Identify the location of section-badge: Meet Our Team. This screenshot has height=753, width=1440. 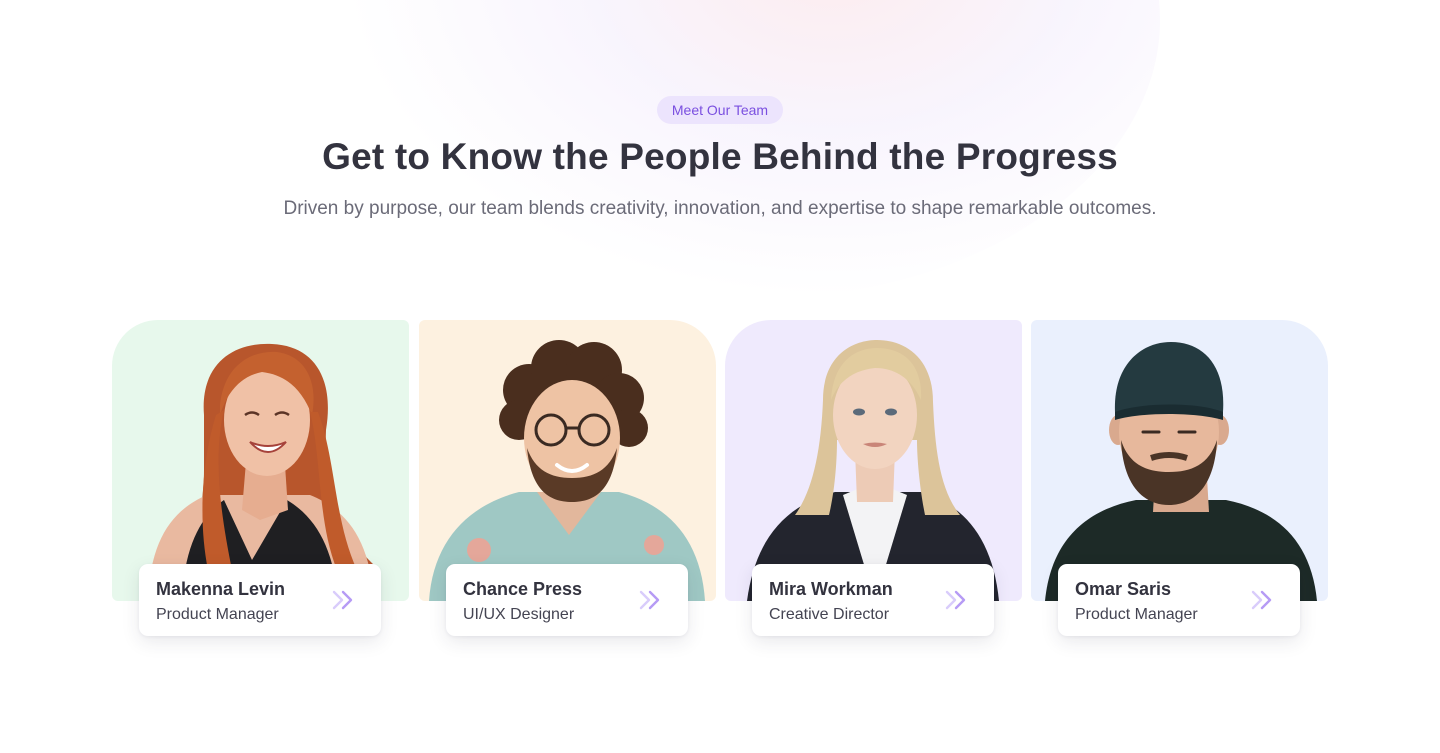
(720, 110).